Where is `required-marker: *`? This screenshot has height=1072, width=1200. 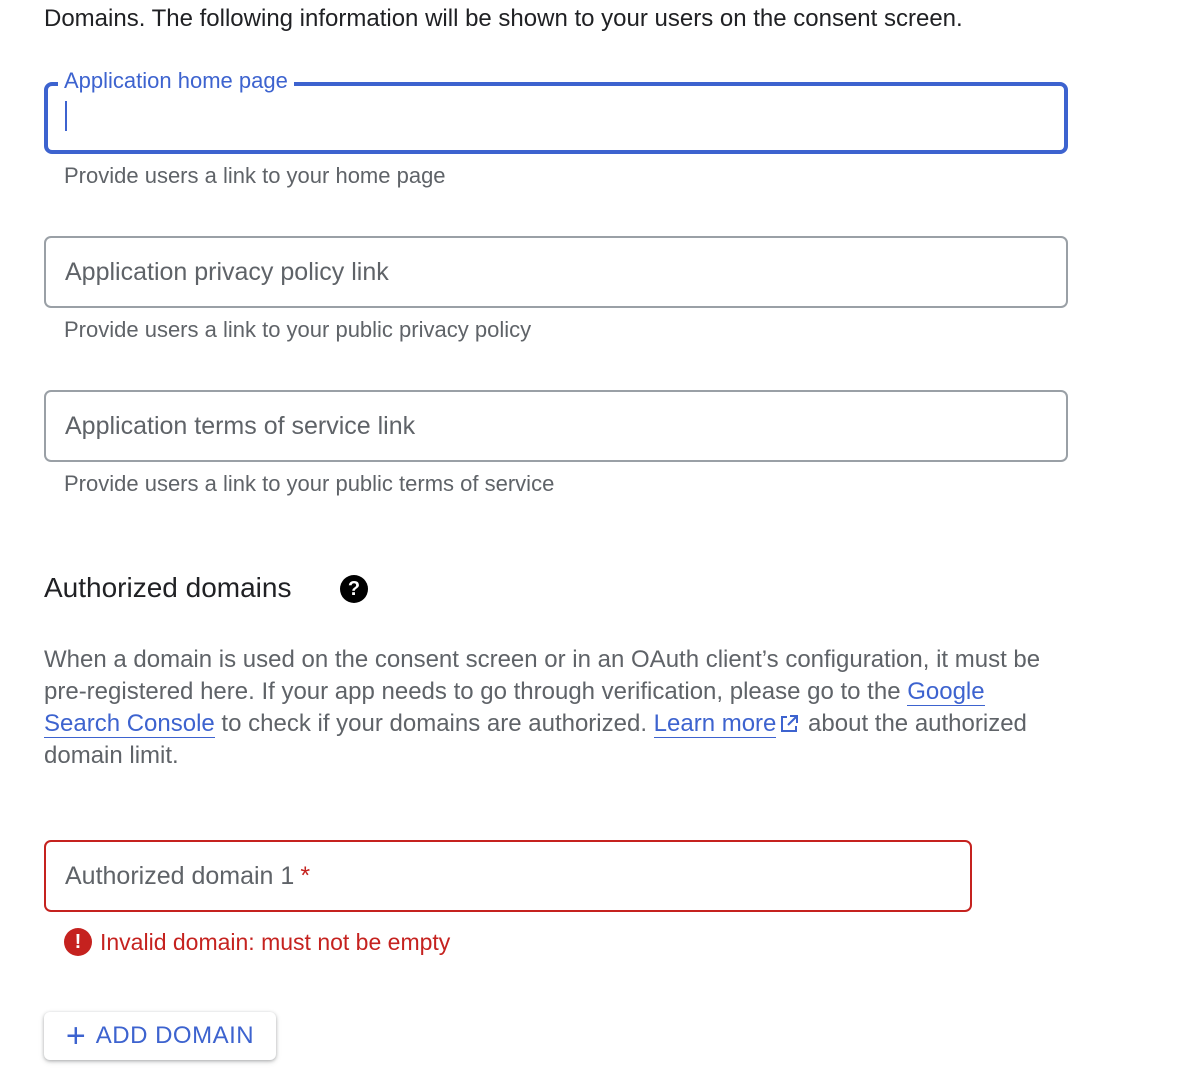
required-marker: * is located at coordinates (305, 876).